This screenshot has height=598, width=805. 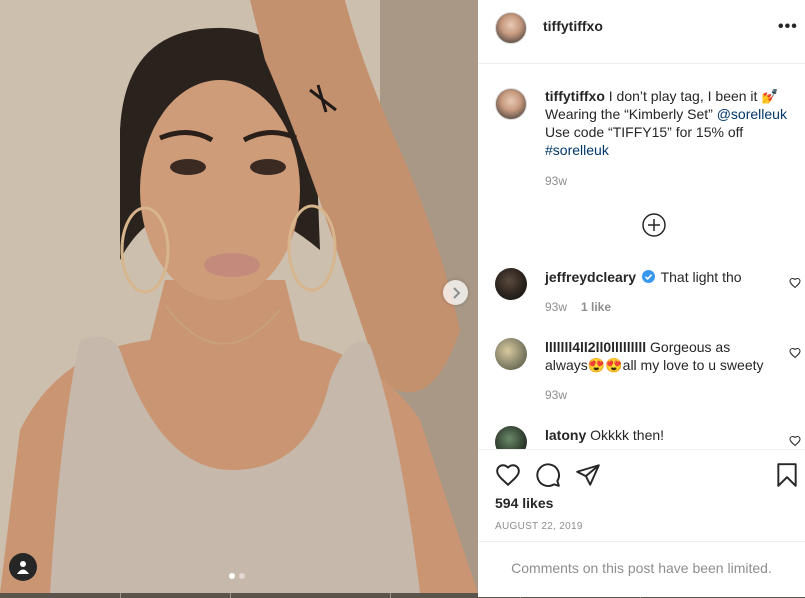 What do you see at coordinates (232, 265) in the screenshot?
I see `lips` at bounding box center [232, 265].